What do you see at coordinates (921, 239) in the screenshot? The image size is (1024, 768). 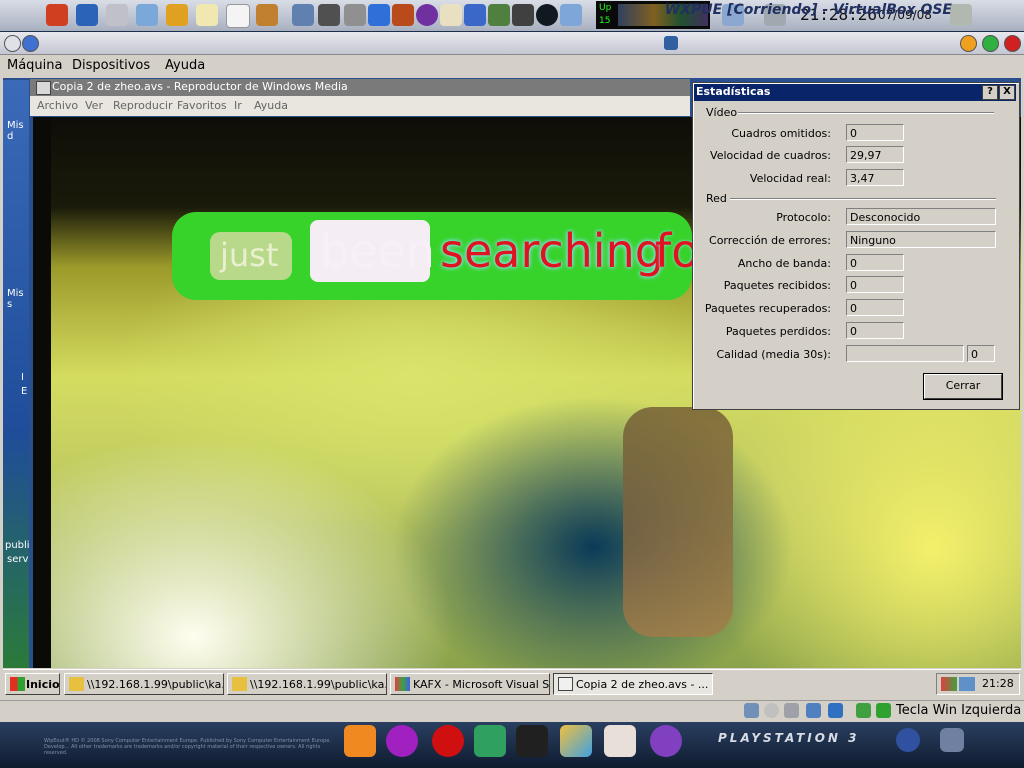 I see `stat-value-field: Ninguno` at bounding box center [921, 239].